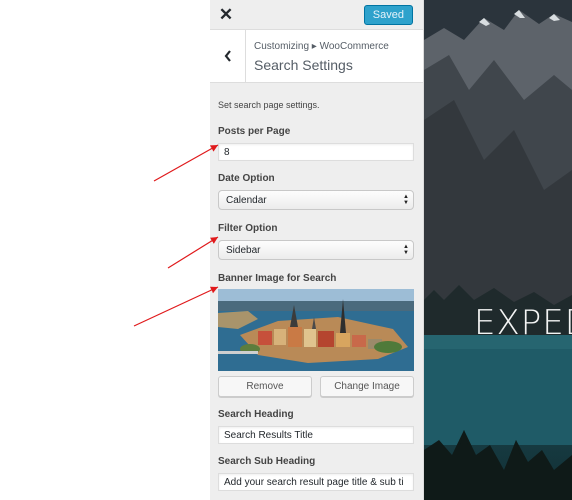 The width and height of the screenshot is (572, 500). Describe the element at coordinates (269, 105) in the screenshot. I see `section-description: Set search page settings.` at that location.